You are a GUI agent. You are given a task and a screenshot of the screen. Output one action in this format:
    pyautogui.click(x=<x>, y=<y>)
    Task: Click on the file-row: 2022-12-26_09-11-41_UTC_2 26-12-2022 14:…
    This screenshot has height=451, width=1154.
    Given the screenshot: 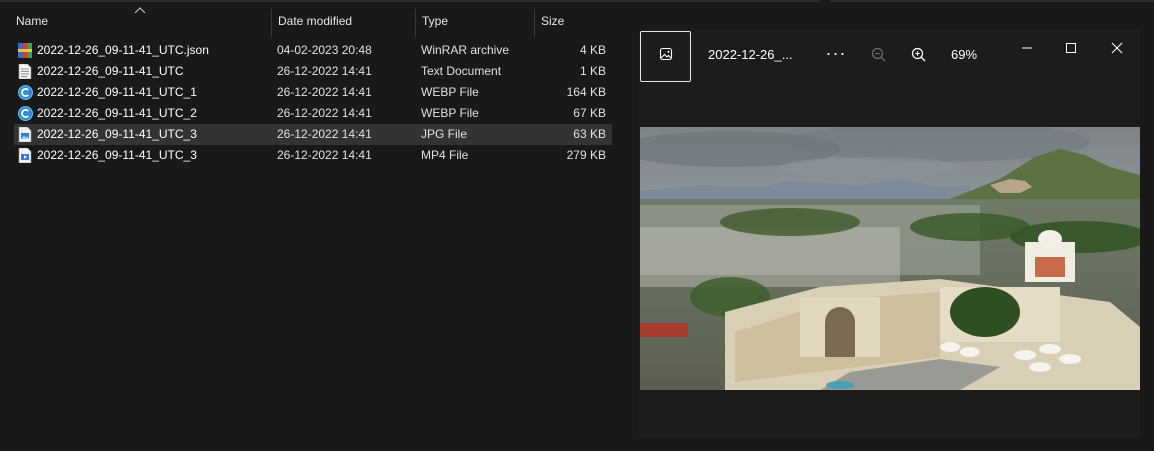 What is the action you would take?
    pyautogui.click(x=313, y=113)
    